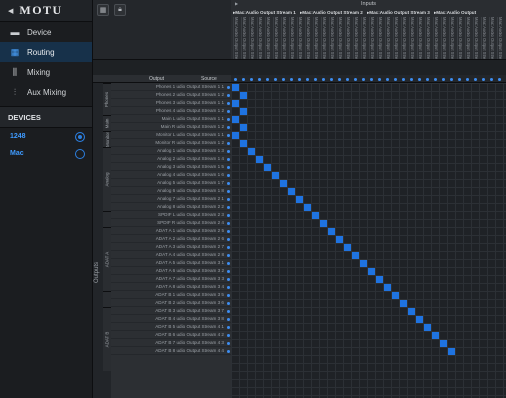 The image size is (506, 398). Describe the element at coordinates (171, 103) in the screenshot. I see `output-row: Phones 3 udio Output Stream 1 1` at that location.